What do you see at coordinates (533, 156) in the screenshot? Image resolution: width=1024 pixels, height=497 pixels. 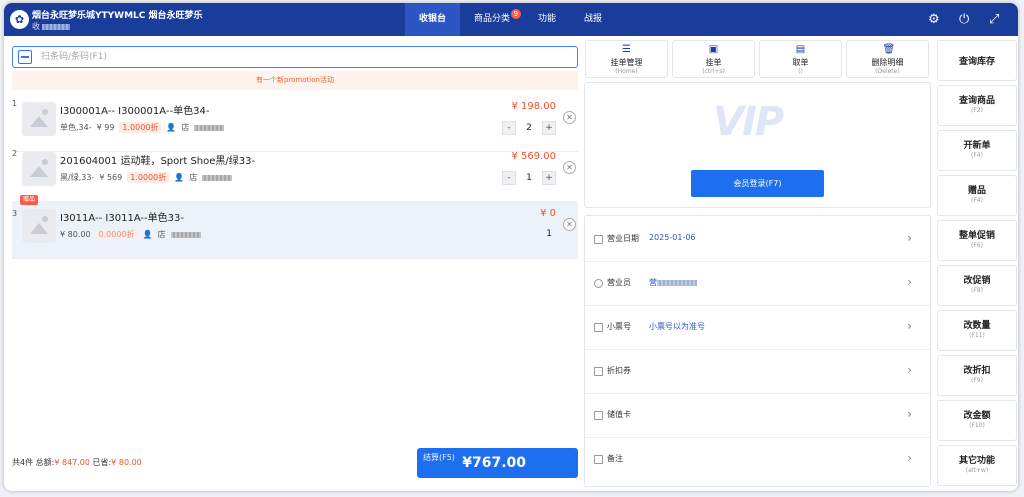 I see `item-price: ¥ 569.00` at bounding box center [533, 156].